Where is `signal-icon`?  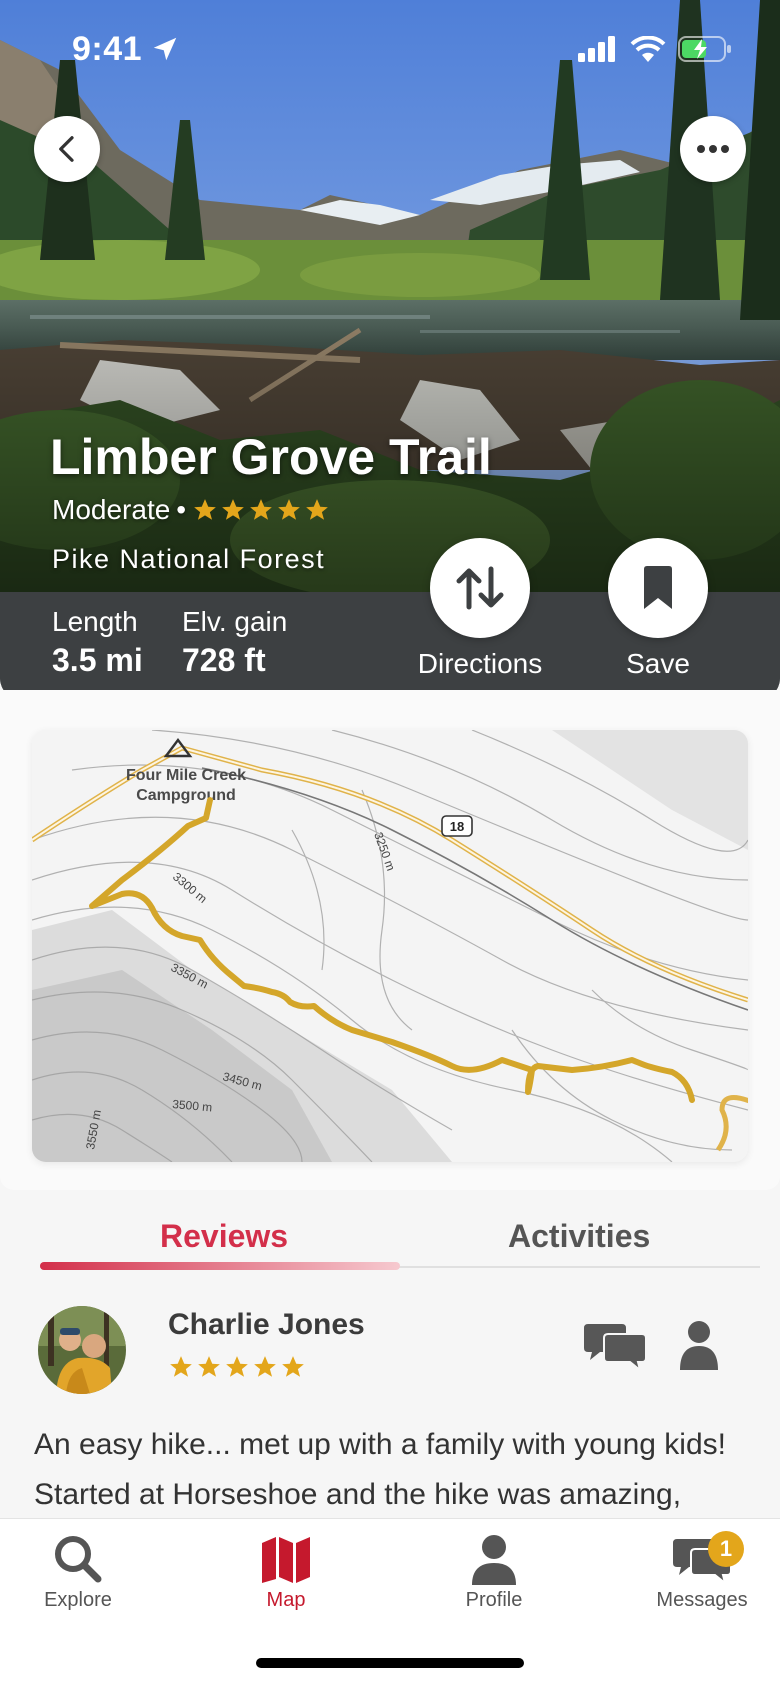
signal-icon is located at coordinates (598, 51).